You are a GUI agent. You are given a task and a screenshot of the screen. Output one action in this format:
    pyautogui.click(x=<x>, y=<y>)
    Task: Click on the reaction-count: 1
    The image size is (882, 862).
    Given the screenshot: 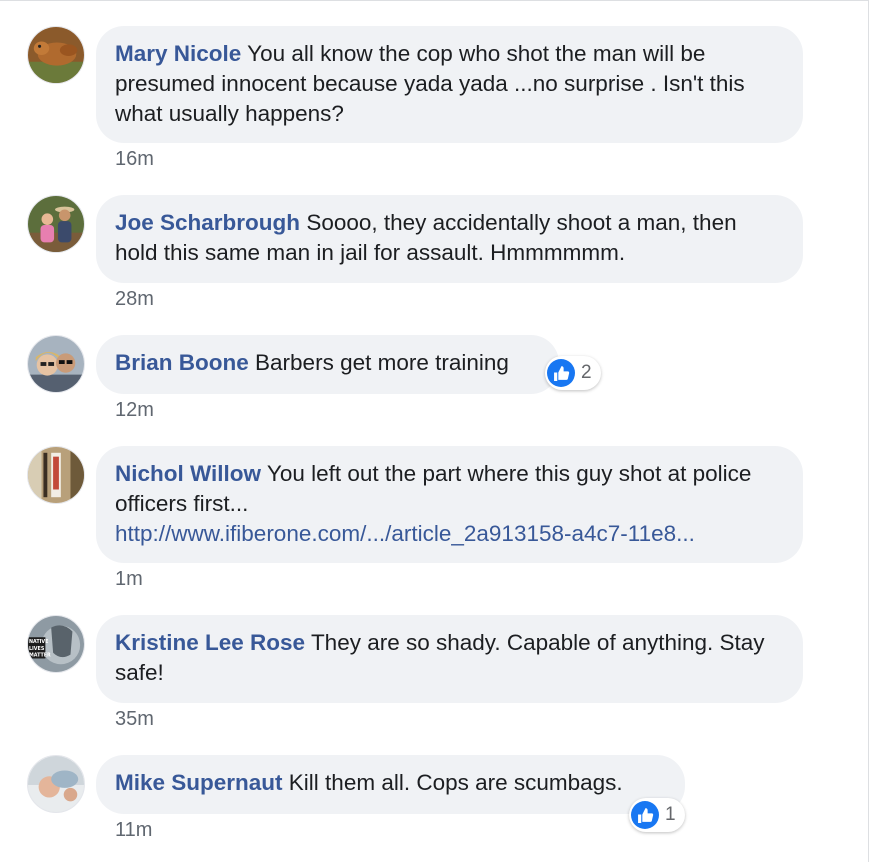 What is the action you would take?
    pyautogui.click(x=670, y=814)
    